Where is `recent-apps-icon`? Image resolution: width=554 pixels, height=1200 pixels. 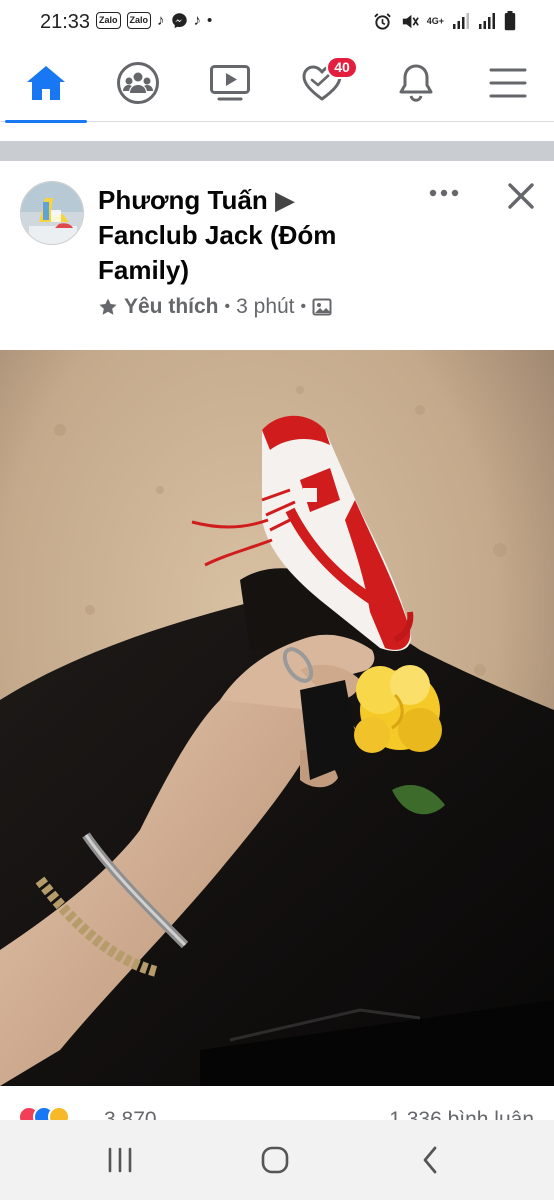
recent-apps-icon is located at coordinates (120, 1160).